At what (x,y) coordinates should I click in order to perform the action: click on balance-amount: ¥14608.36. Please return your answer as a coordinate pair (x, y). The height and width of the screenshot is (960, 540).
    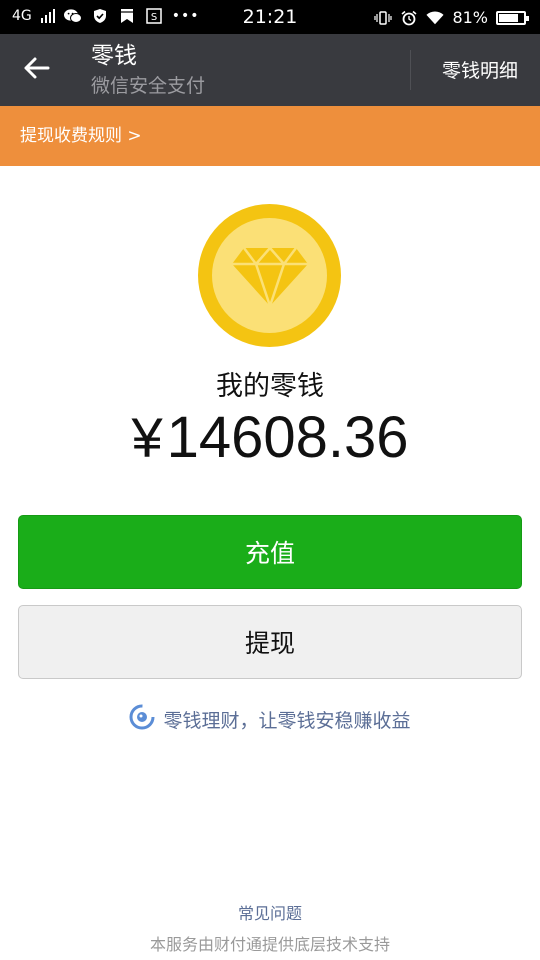
    Looking at the image, I should click on (270, 437).